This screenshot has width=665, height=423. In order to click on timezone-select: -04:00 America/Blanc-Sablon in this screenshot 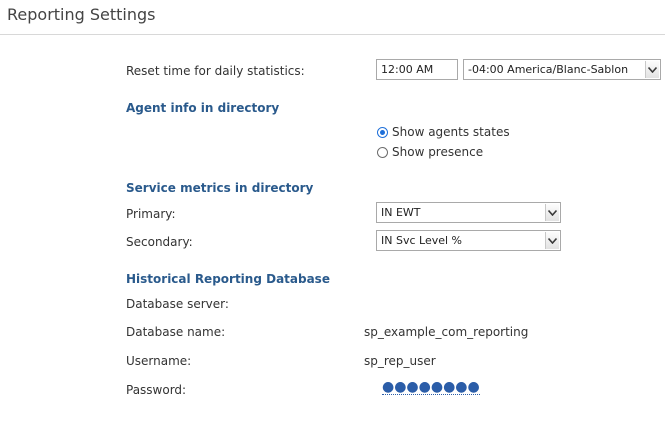, I will do `click(562, 69)`.